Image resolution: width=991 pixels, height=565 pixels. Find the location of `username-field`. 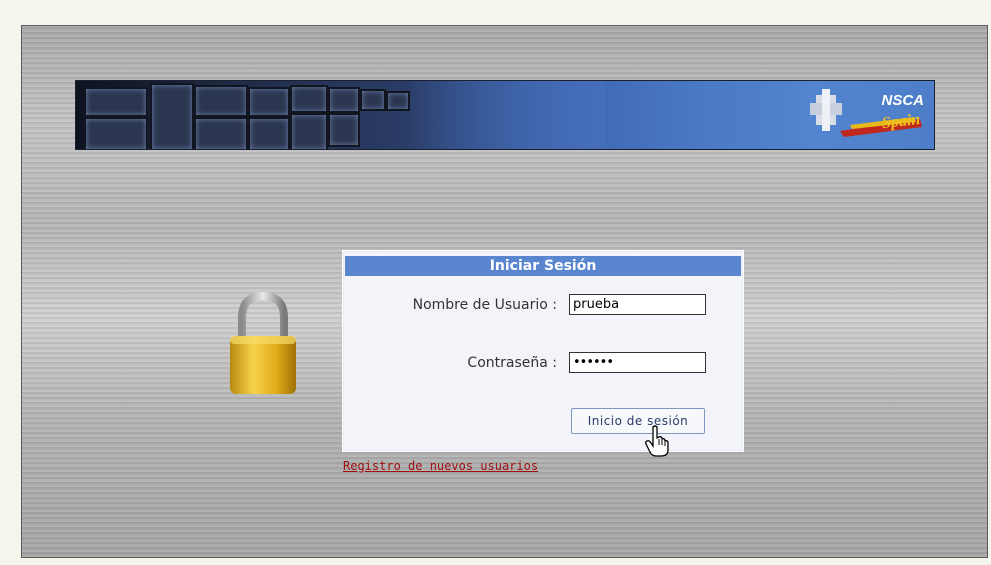

username-field is located at coordinates (637, 304).